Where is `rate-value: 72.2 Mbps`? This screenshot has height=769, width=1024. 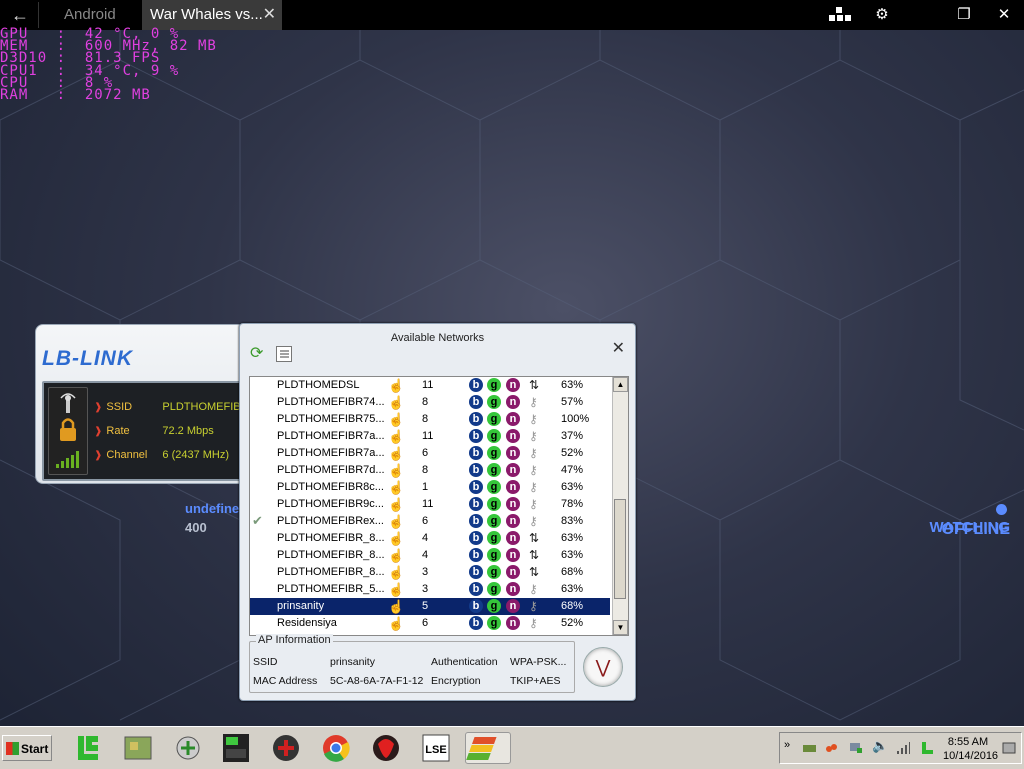
rate-value: 72.2 Mbps is located at coordinates (188, 431).